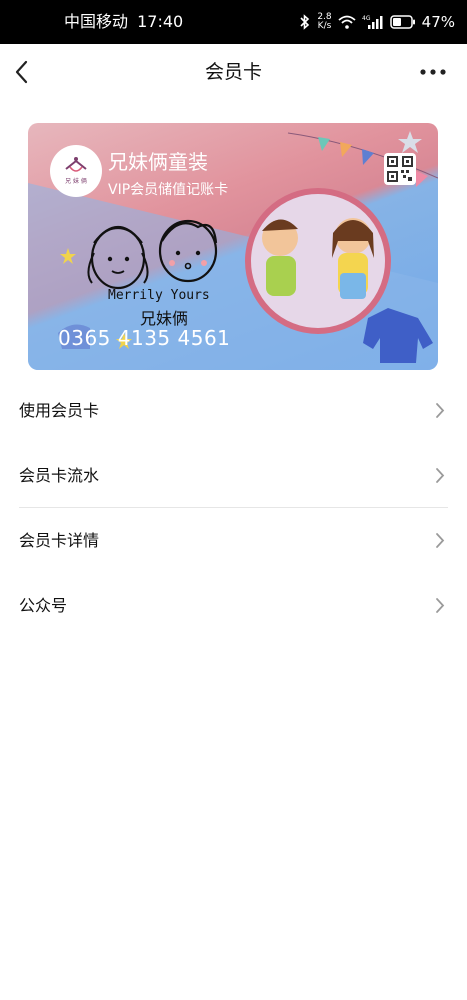  What do you see at coordinates (159, 295) in the screenshot?
I see `card-art-text-en: Merrily Yours` at bounding box center [159, 295].